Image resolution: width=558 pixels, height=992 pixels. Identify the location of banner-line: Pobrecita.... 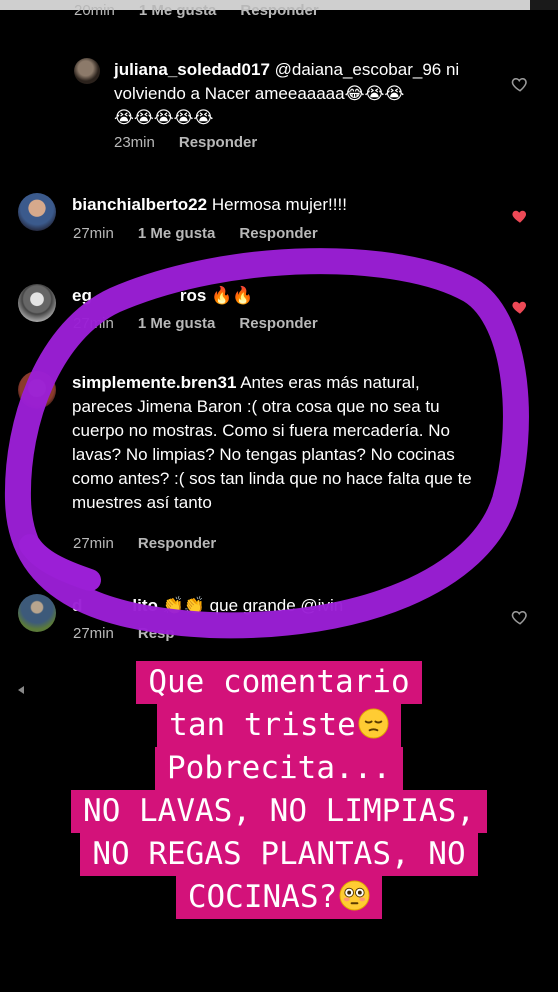
(279, 768).